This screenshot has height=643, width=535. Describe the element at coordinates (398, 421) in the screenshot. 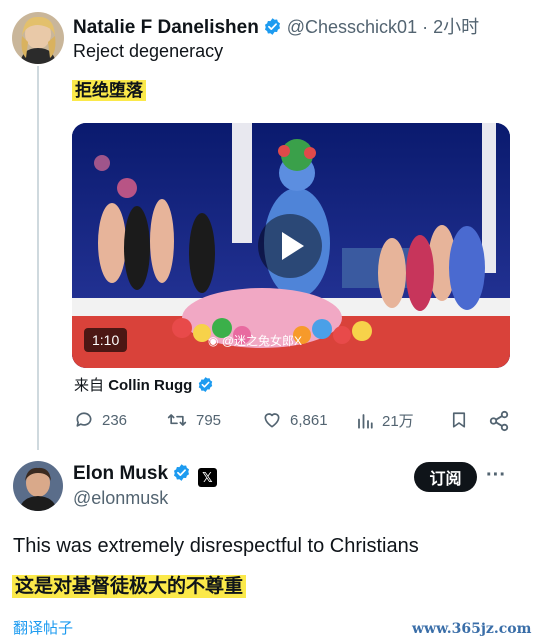

I see `views-count: 21万` at that location.